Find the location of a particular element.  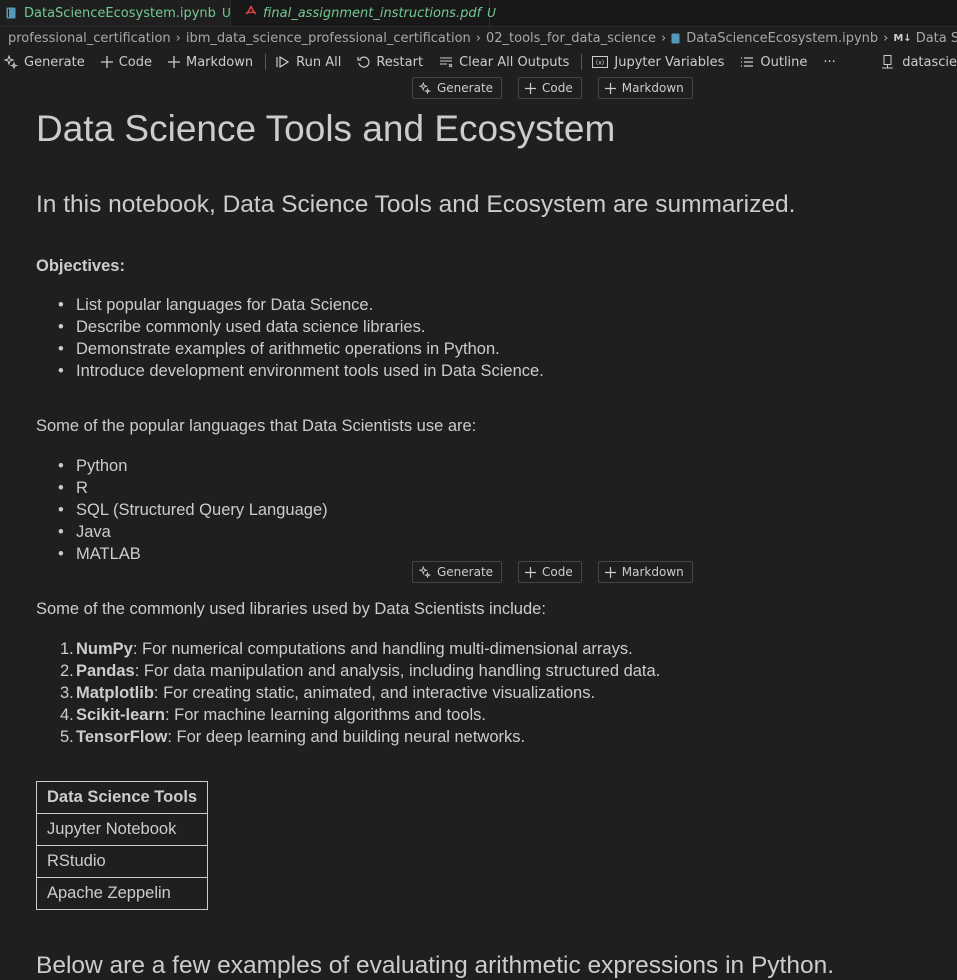

table-row: RStudio is located at coordinates (122, 861).